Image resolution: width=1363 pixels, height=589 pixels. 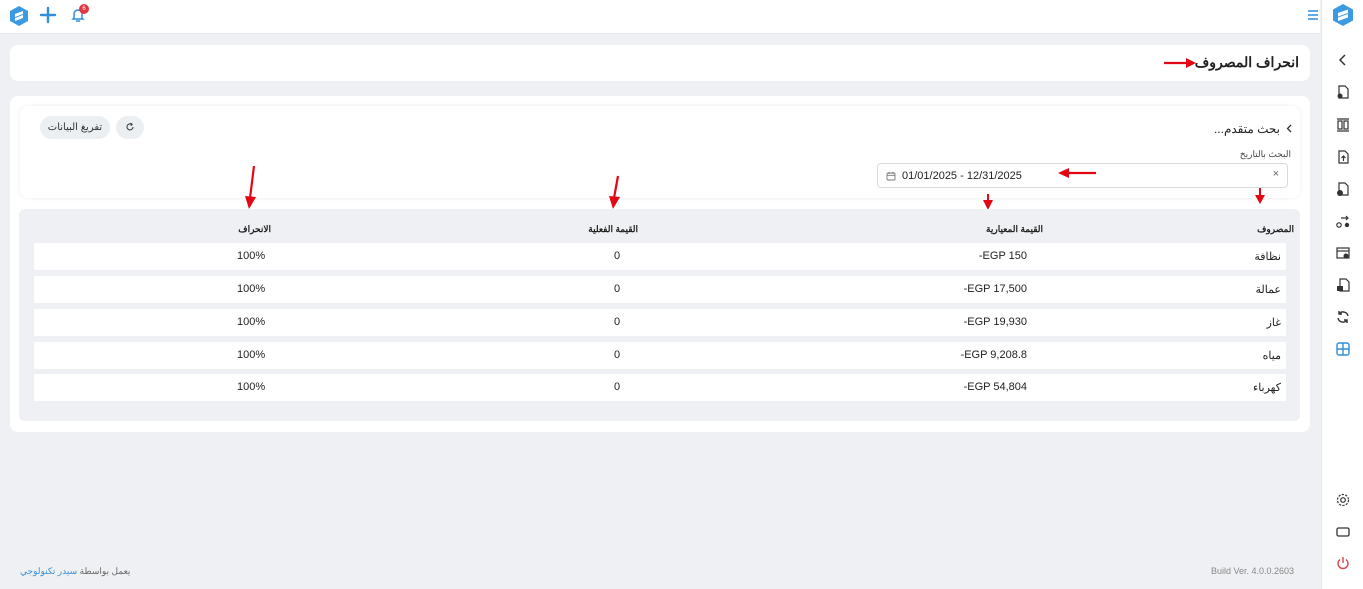 I want to click on document-upload-icon, so click(x=1343, y=157).